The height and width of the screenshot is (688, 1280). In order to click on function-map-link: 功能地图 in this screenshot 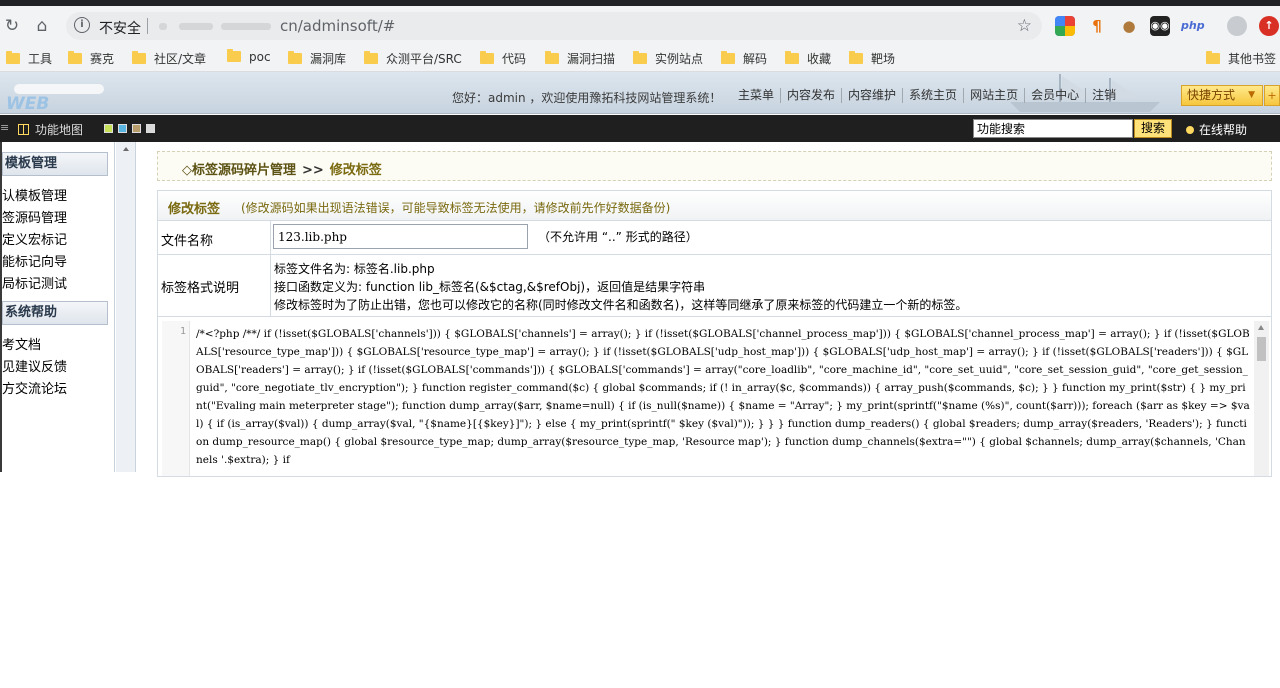, I will do `click(50, 129)`.